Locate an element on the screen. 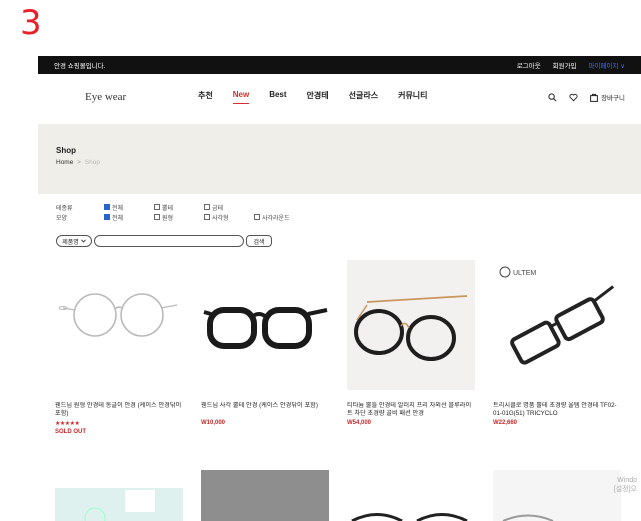  sort-select-value: 제품명 is located at coordinates (70, 242).